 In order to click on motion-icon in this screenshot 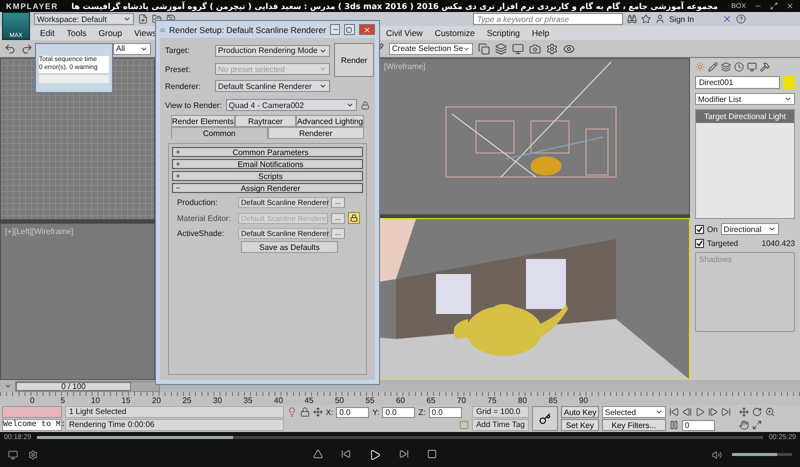, I will do `click(739, 67)`.